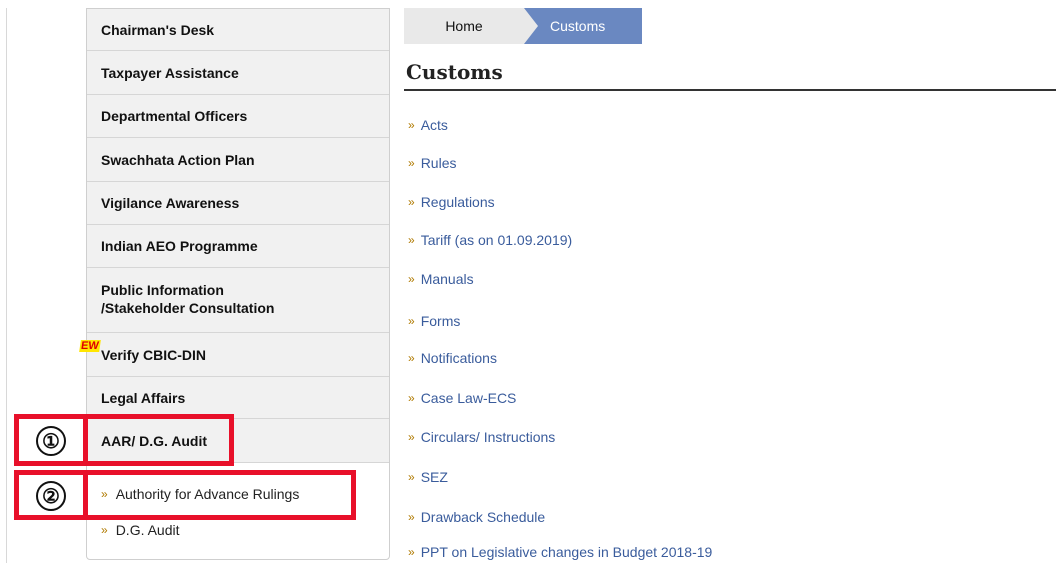 The width and height of the screenshot is (1056, 563). Describe the element at coordinates (438, 163) in the screenshot. I see `link-label: Rules` at that location.